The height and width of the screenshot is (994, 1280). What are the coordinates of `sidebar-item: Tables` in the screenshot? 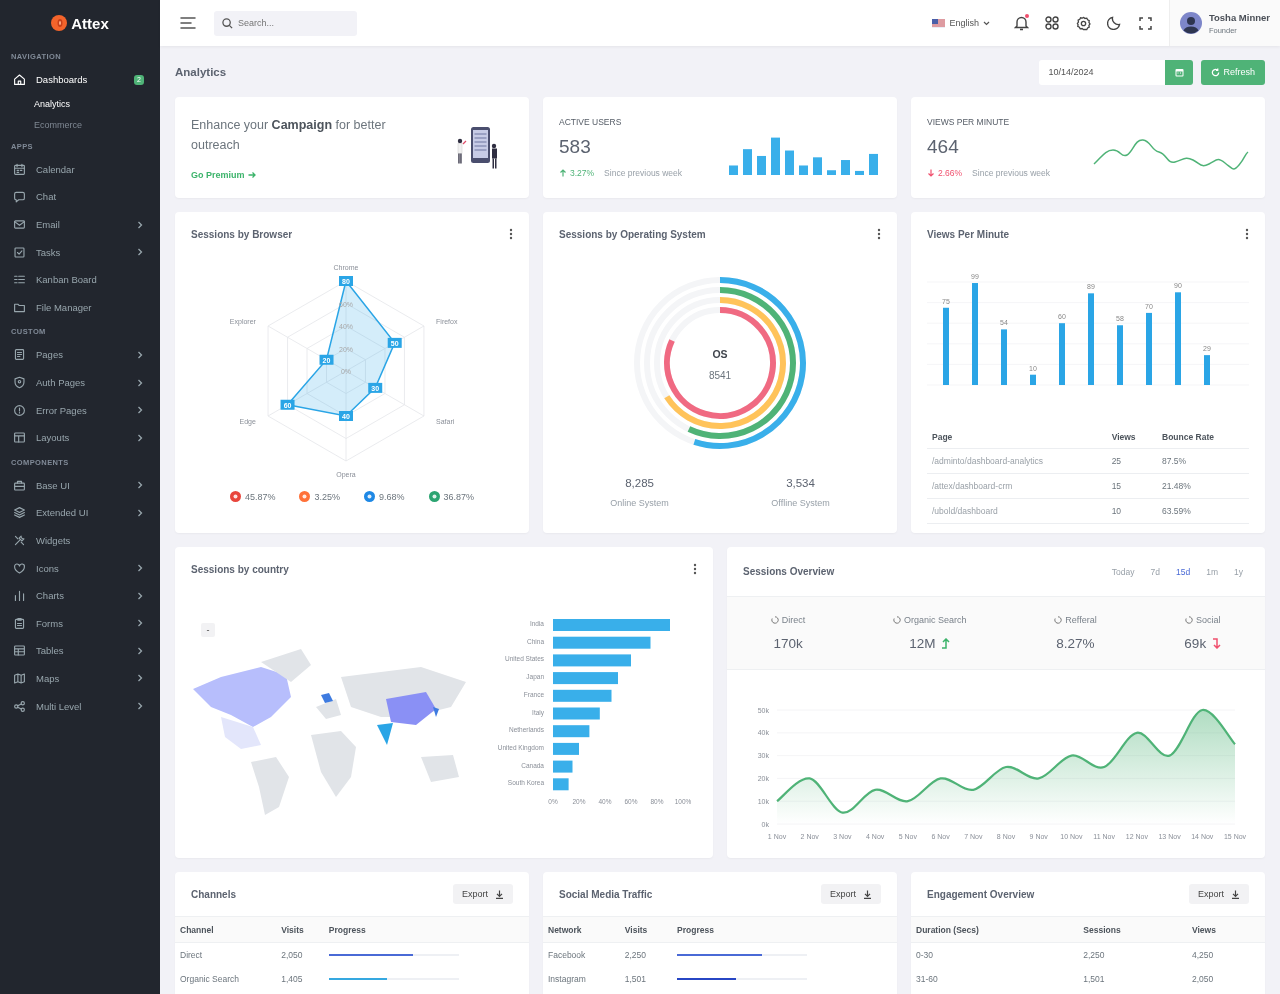 It's located at (80, 651).